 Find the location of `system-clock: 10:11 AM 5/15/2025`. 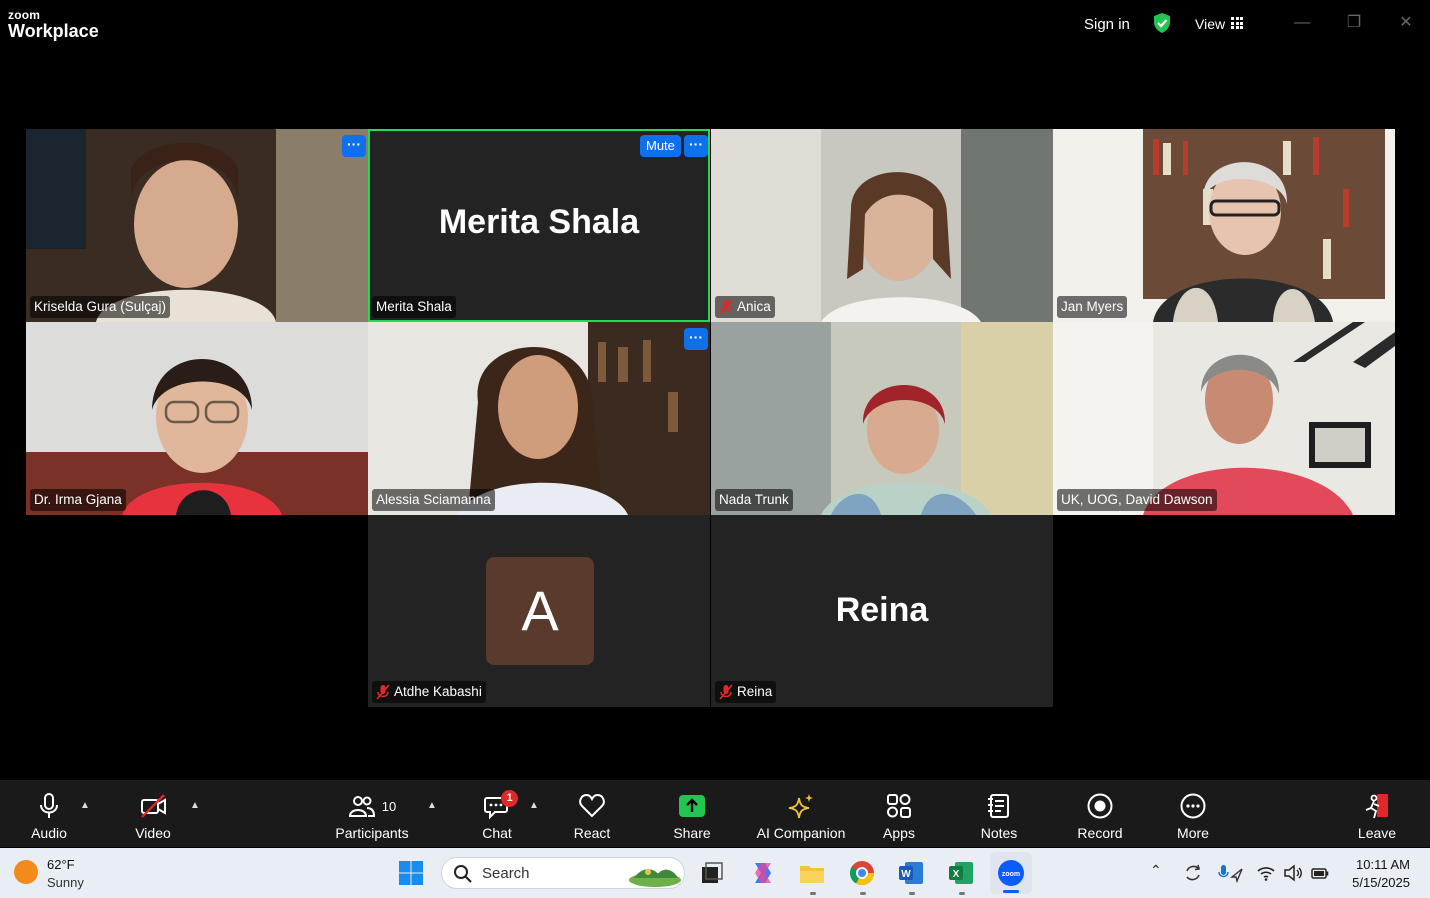

system-clock: 10:11 AM 5/15/2025 is located at coordinates (1375, 874).